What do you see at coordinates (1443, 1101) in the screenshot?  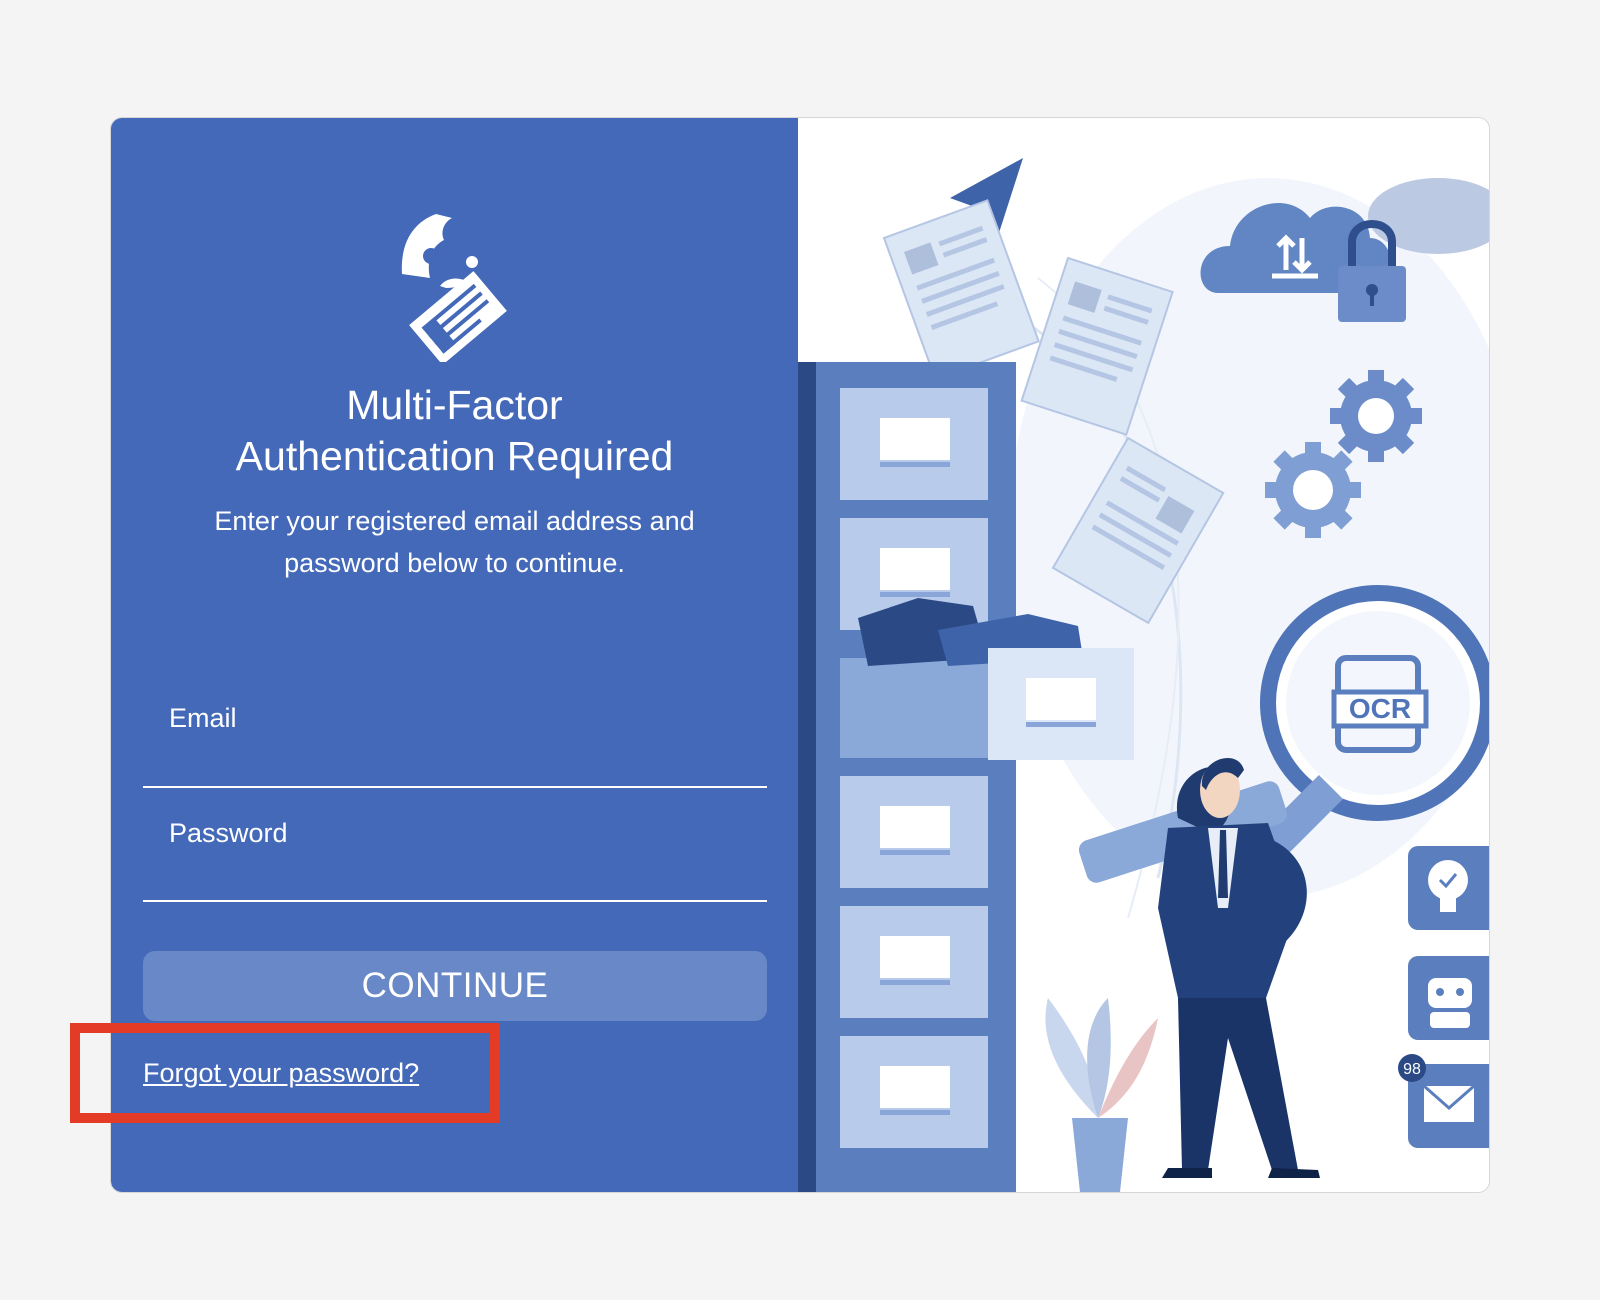 I see `mail-icon: 98` at bounding box center [1443, 1101].